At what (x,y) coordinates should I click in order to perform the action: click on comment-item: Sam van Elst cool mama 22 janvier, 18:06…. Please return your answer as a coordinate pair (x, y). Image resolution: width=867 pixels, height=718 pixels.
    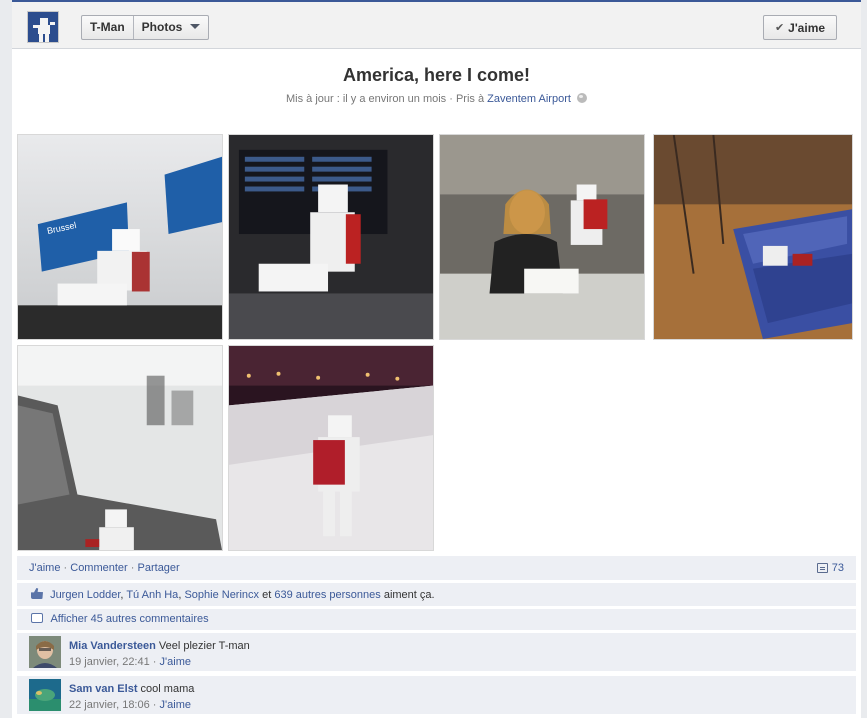
    Looking at the image, I should click on (436, 695).